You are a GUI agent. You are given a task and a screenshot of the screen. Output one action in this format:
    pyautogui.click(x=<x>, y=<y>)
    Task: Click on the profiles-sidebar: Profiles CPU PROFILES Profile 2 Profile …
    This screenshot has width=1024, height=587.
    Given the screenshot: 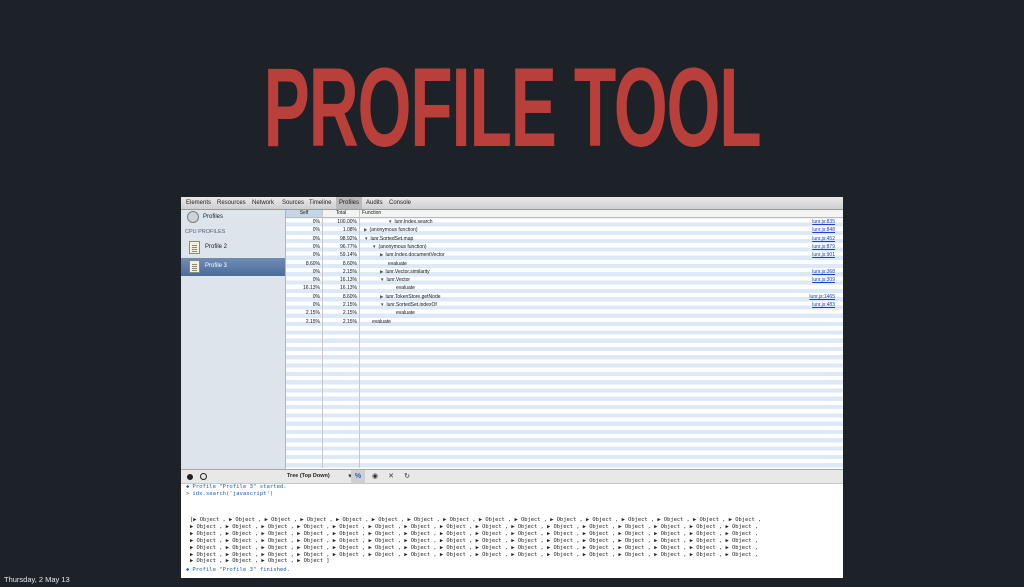 What is the action you would take?
    pyautogui.click(x=233, y=339)
    